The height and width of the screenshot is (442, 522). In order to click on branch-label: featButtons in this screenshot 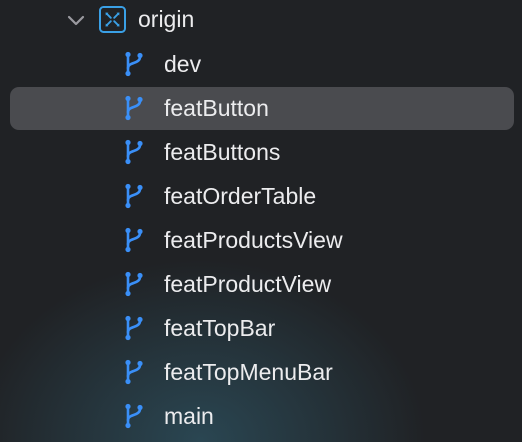, I will do `click(222, 152)`.